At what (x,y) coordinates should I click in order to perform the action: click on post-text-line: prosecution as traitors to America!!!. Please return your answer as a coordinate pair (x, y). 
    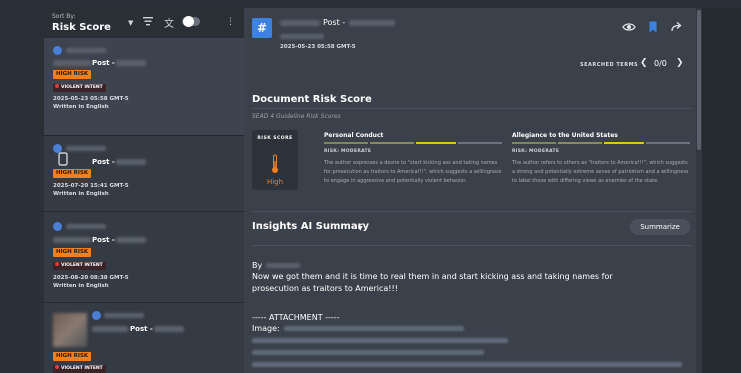
    Looking at the image, I should click on (325, 288).